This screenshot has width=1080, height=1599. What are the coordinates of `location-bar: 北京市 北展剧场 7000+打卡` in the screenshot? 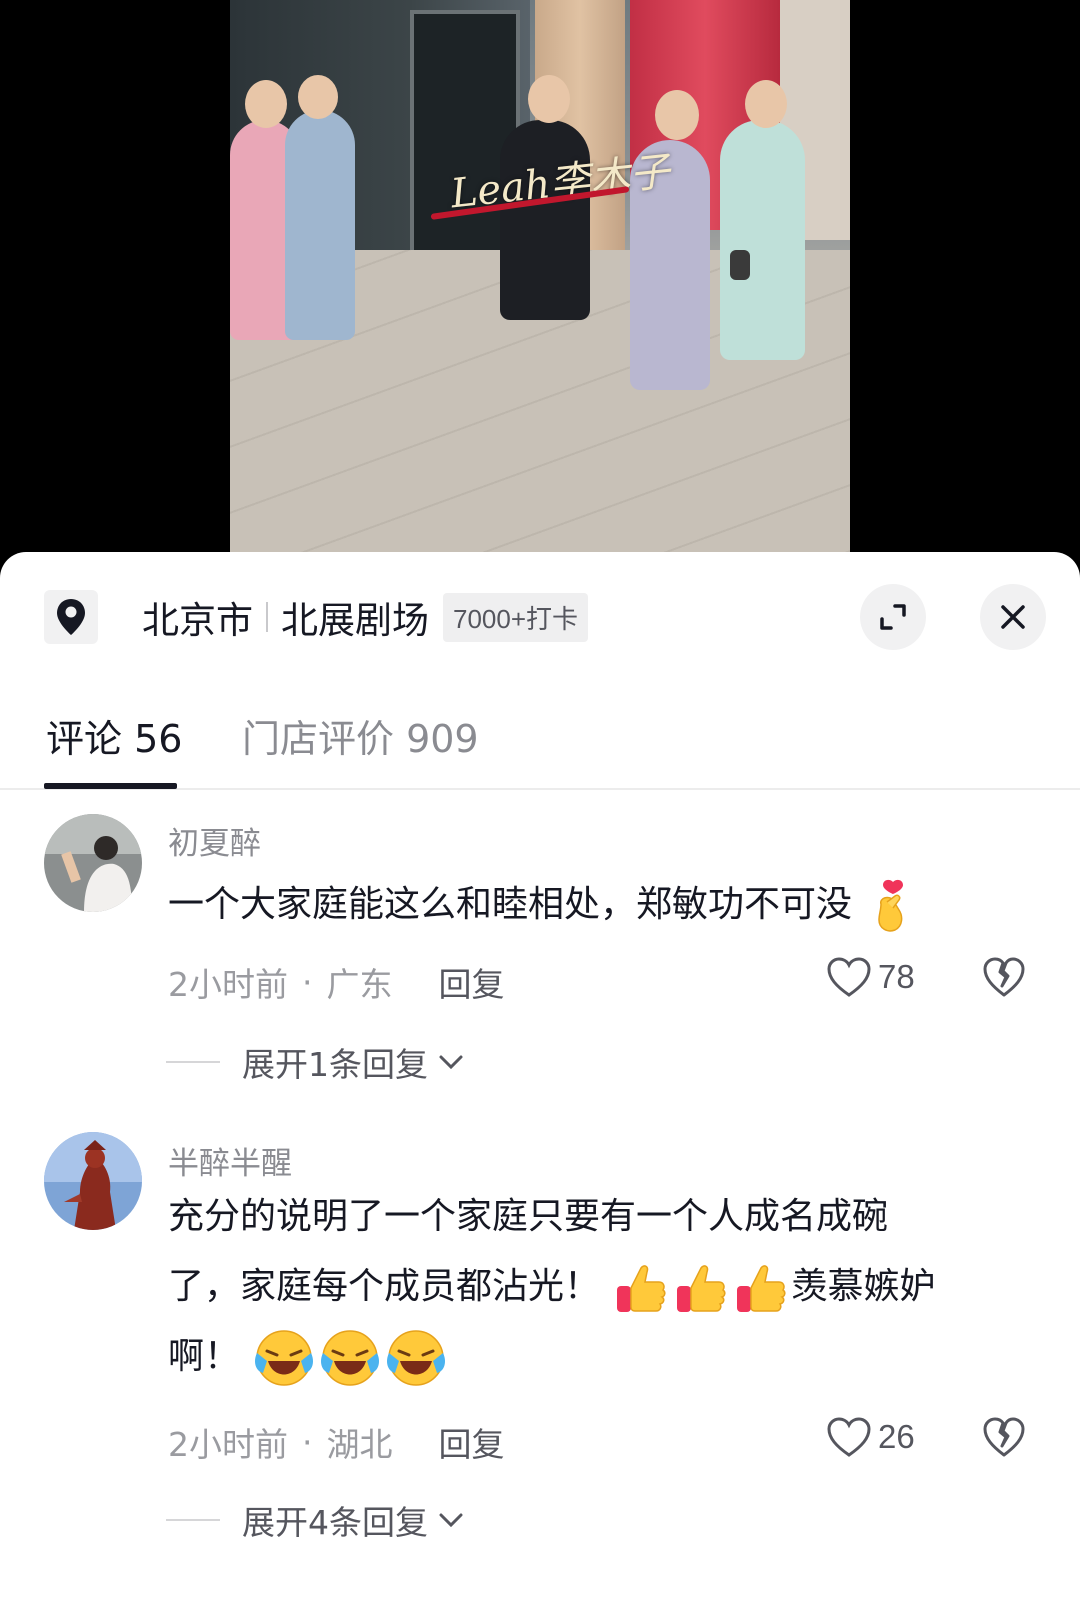 It's located at (540, 616).